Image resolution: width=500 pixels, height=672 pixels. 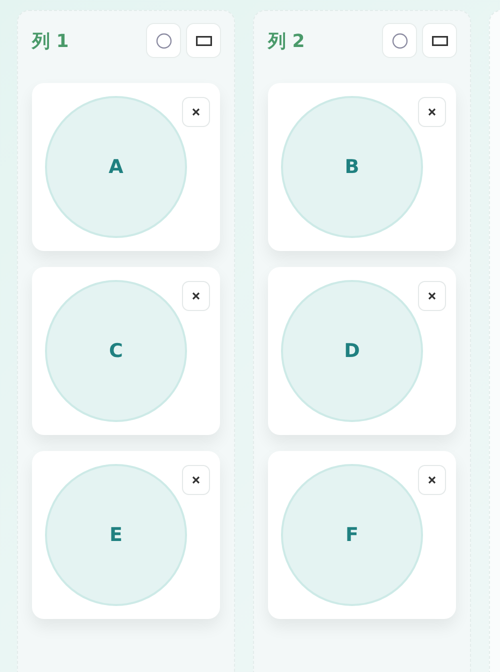 I want to click on shape-label: C, so click(x=116, y=351).